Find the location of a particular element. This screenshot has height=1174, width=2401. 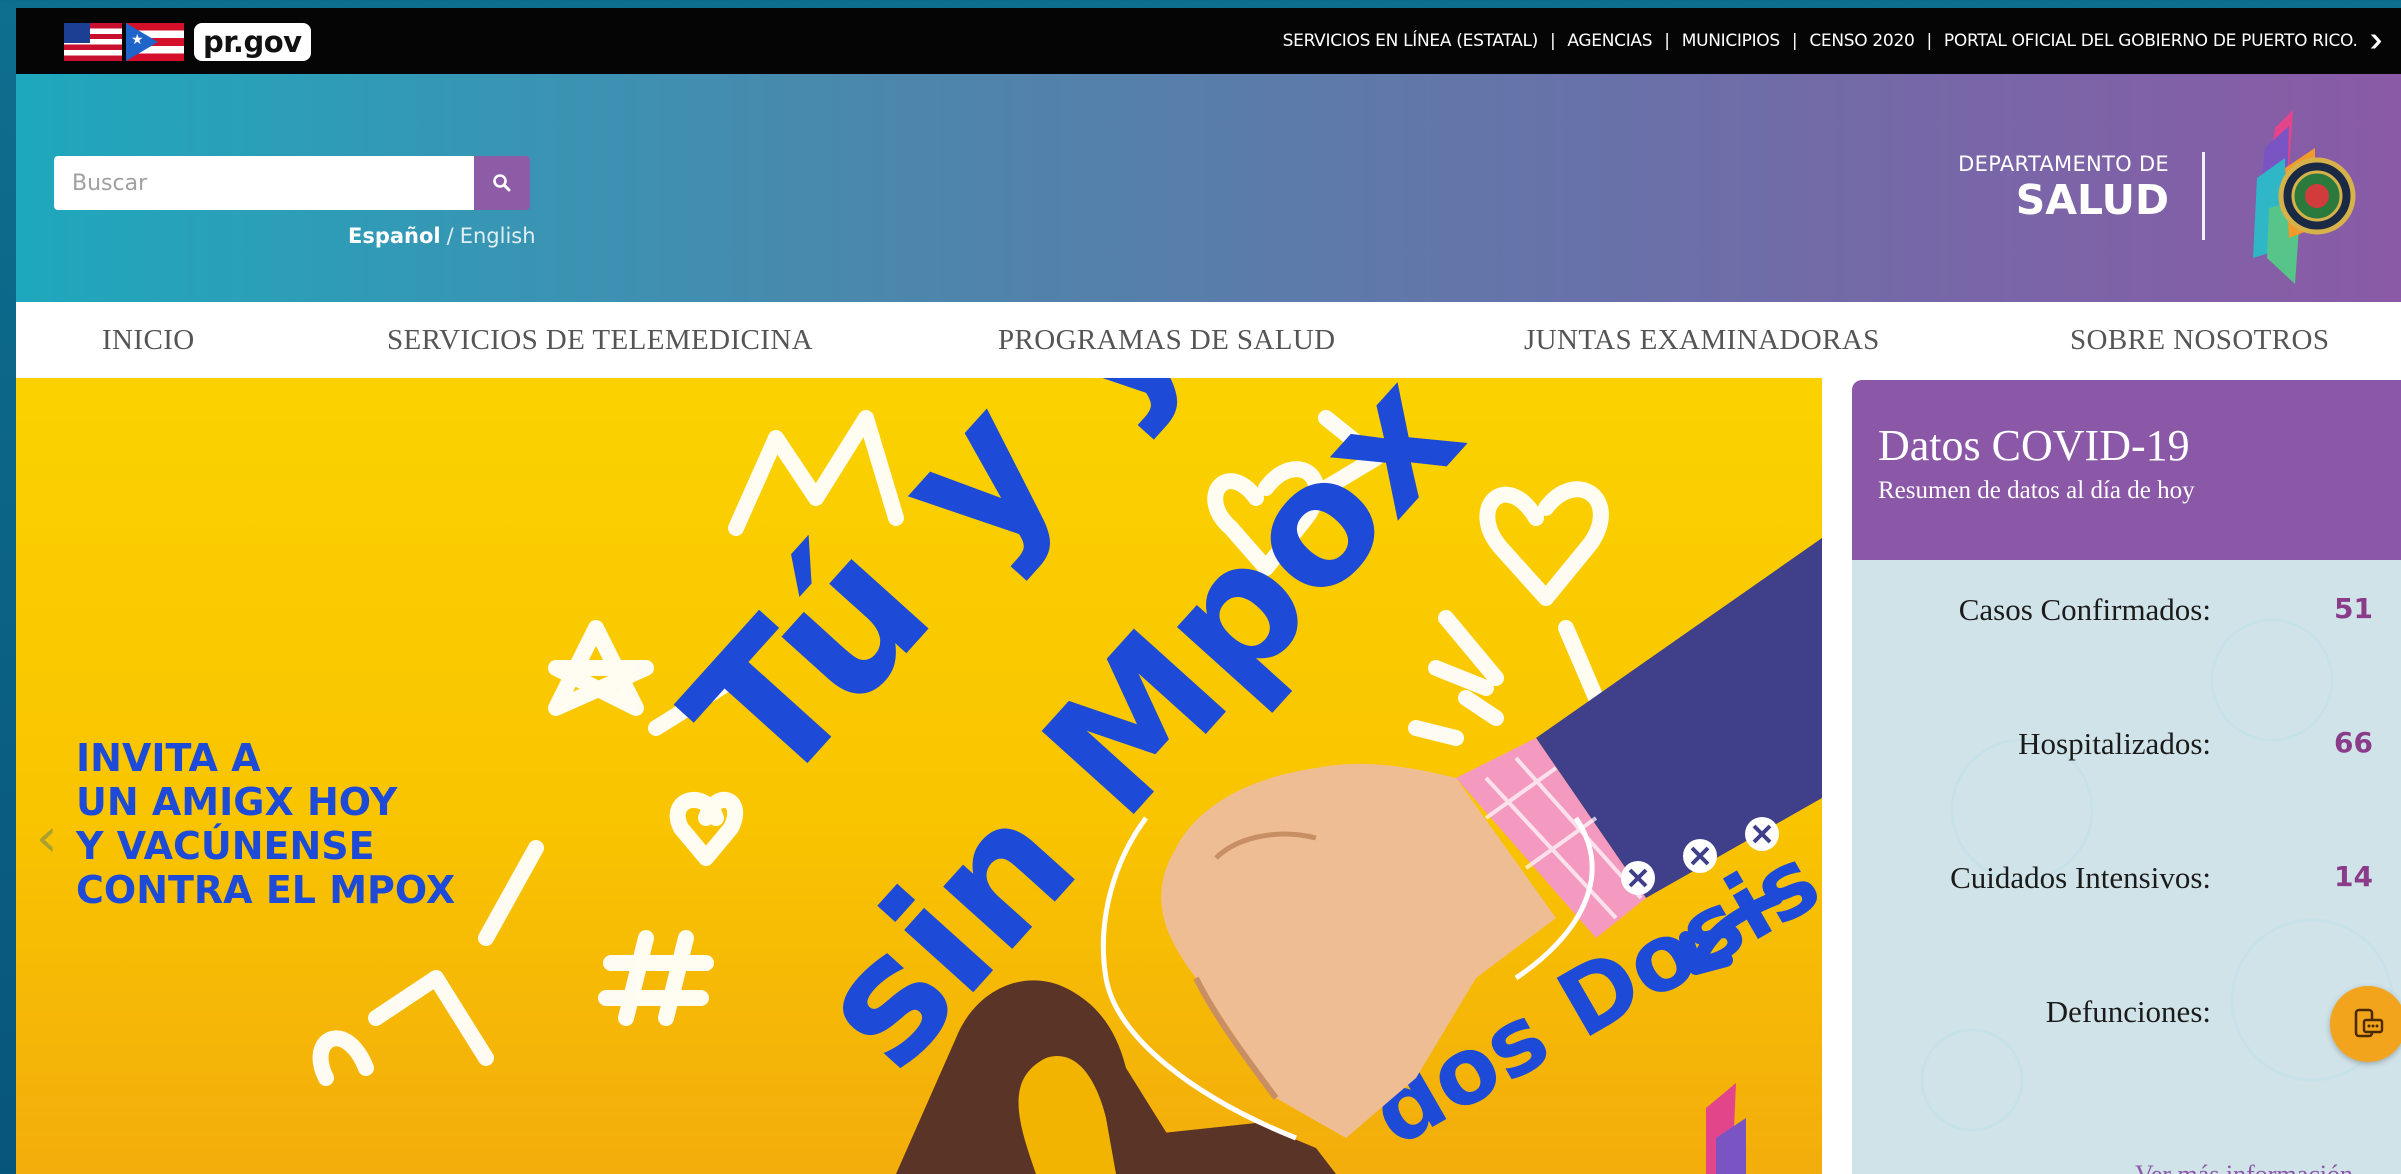

department-title-line1: DEPARTAMENTO DE is located at coordinates (2063, 164).